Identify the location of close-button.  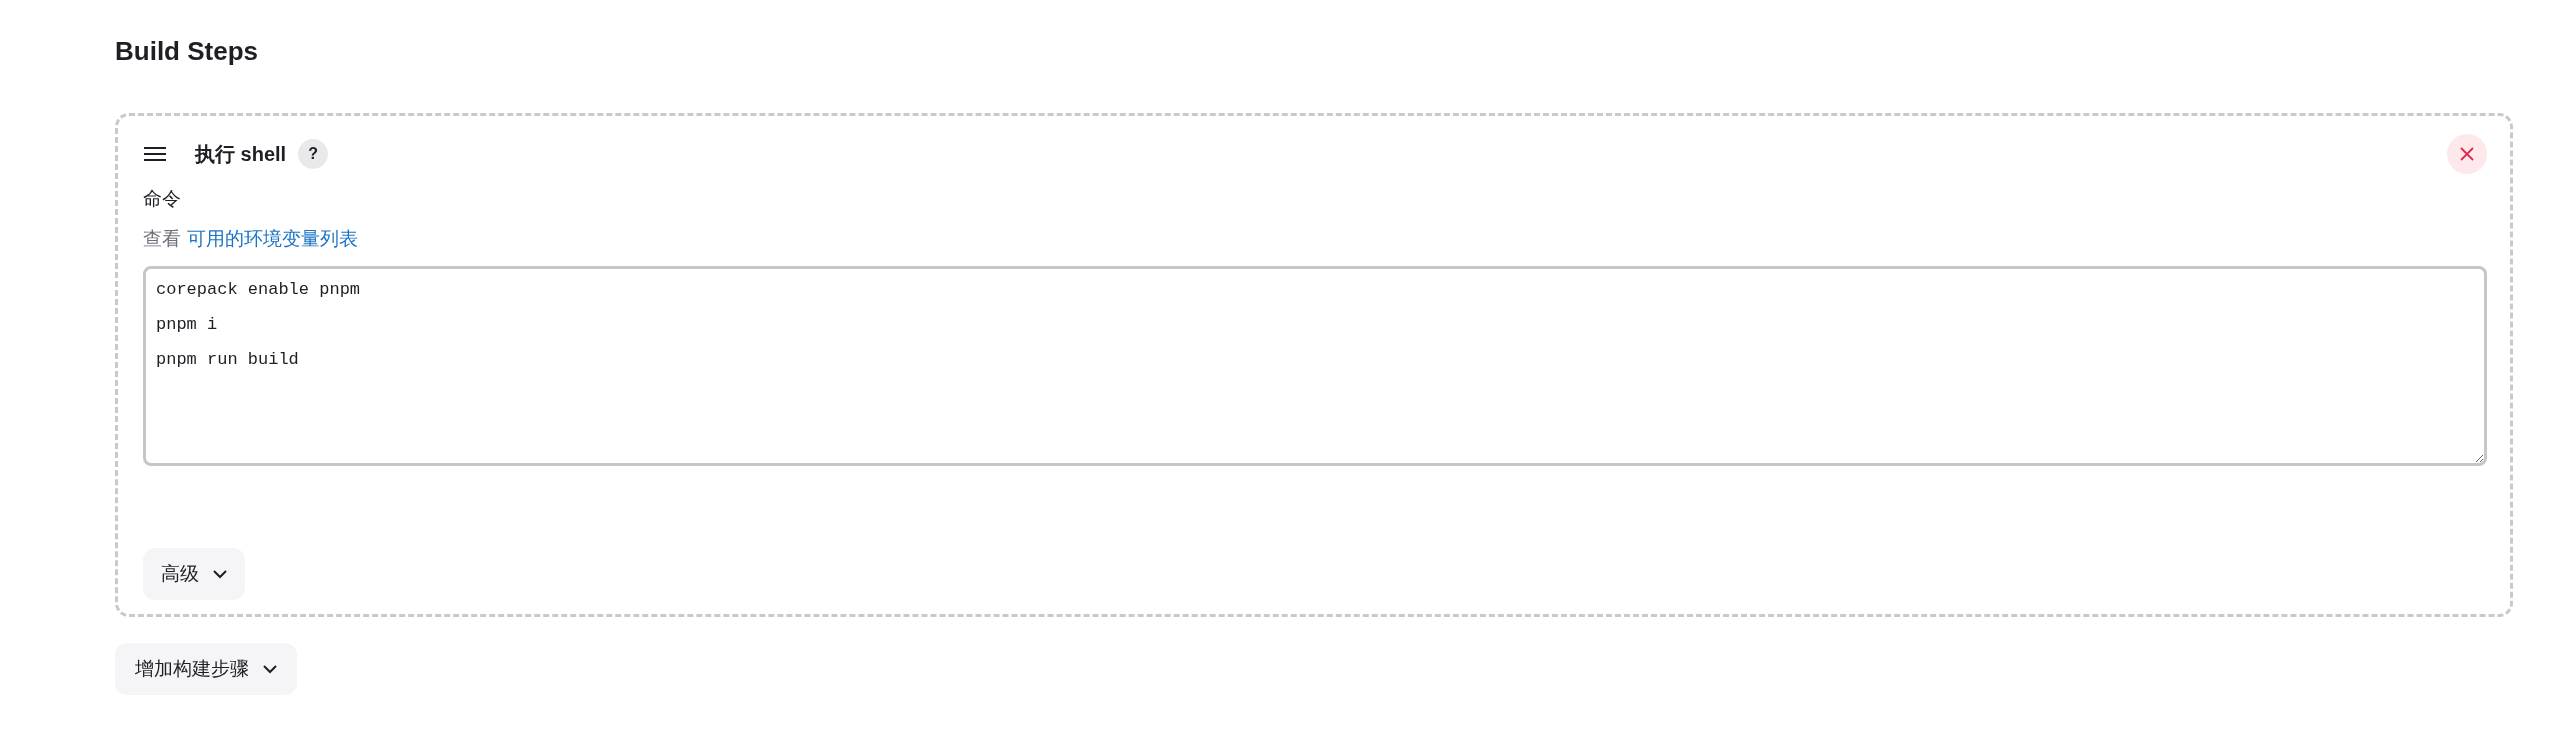
(2467, 154).